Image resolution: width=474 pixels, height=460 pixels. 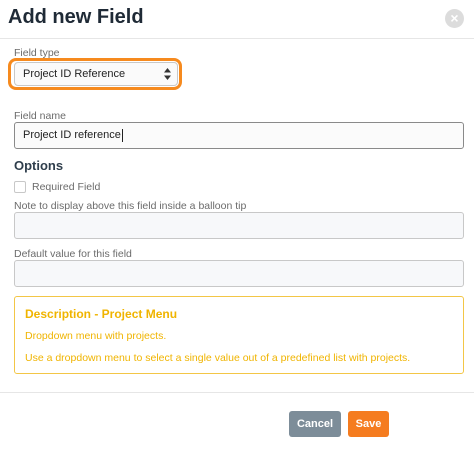 I want to click on text-caret, so click(x=122, y=135).